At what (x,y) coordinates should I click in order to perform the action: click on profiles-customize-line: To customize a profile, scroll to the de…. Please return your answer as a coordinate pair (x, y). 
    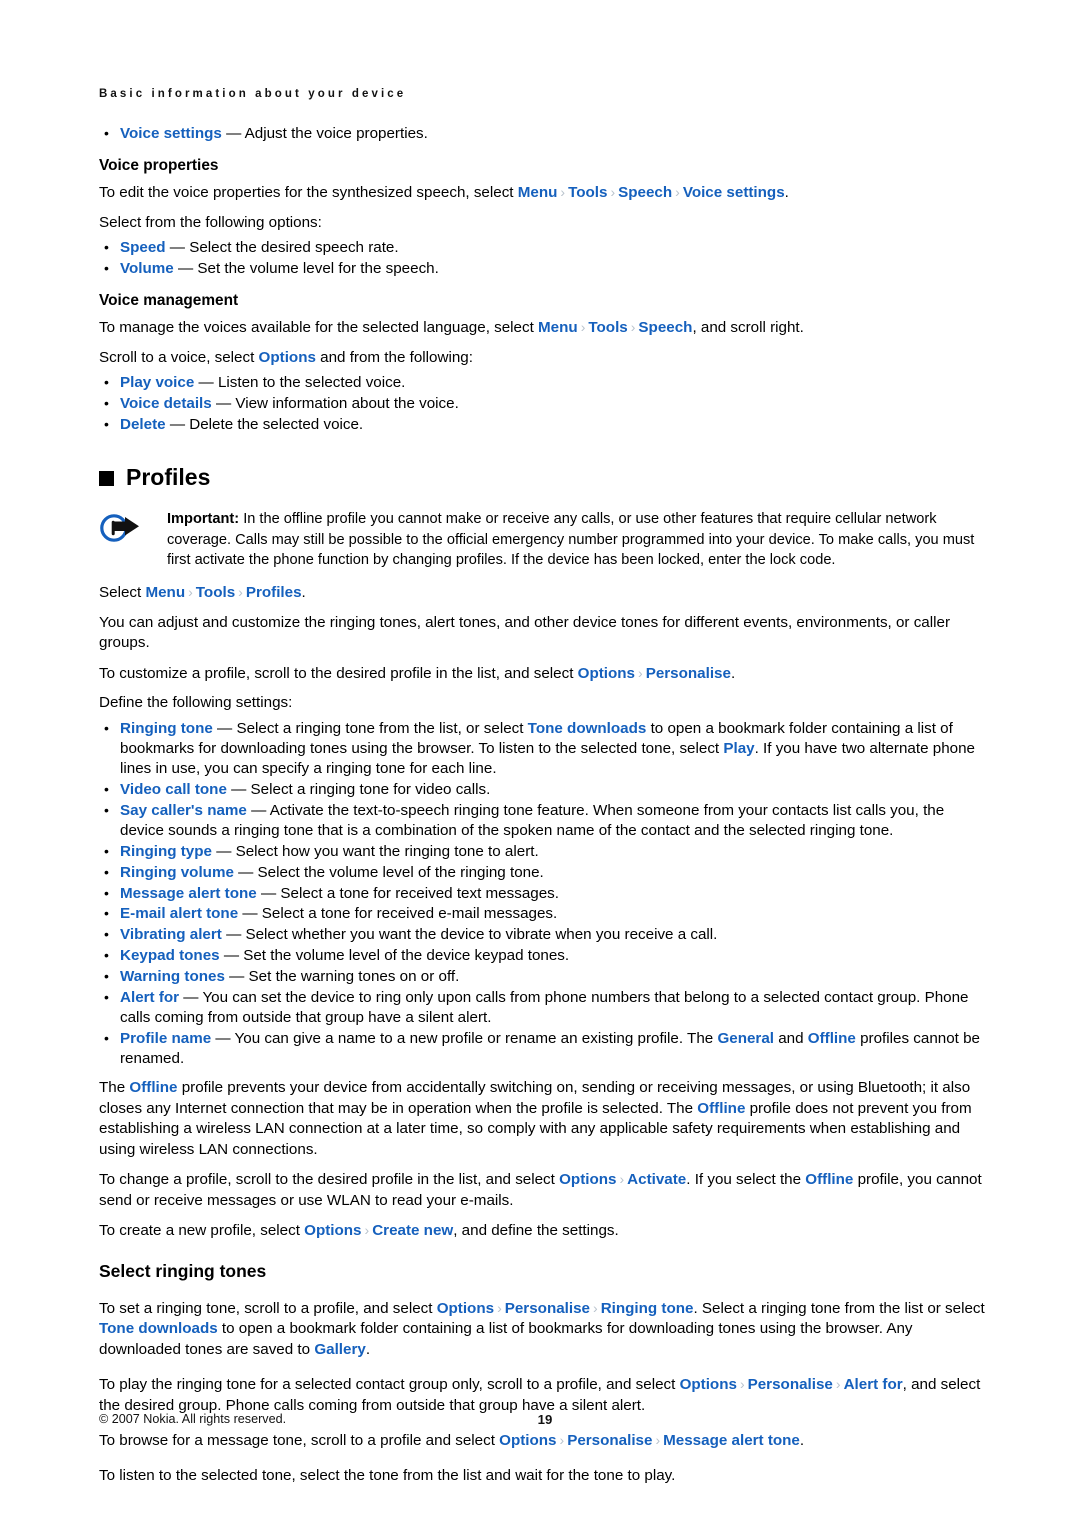
    Looking at the image, I should click on (545, 674).